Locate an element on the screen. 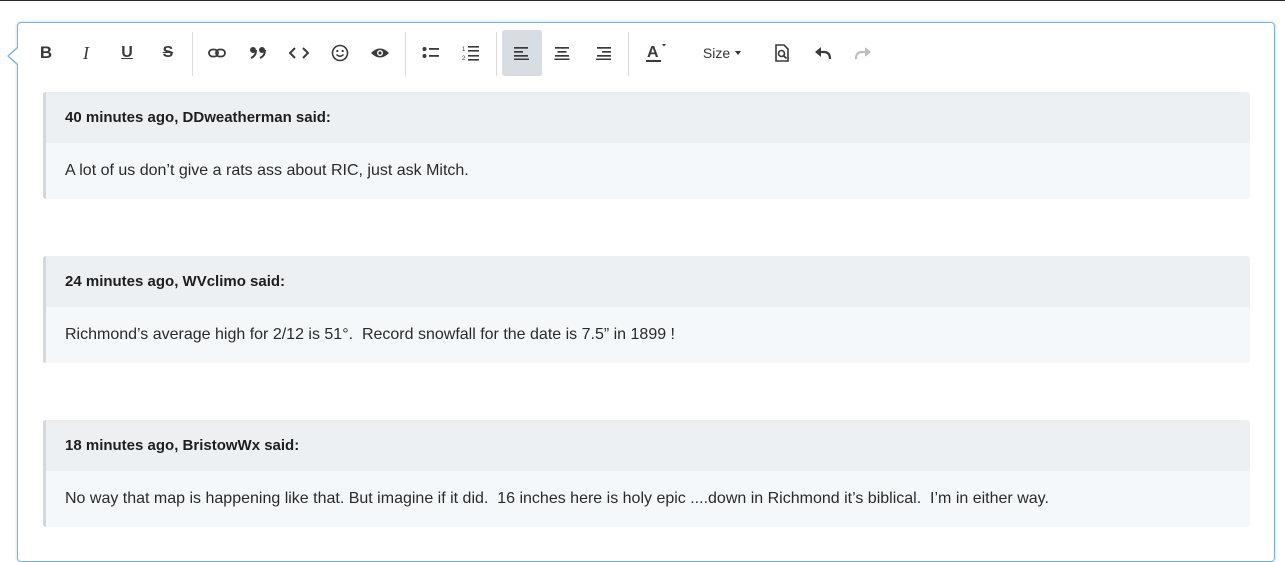  redo-button is located at coordinates (863, 53).